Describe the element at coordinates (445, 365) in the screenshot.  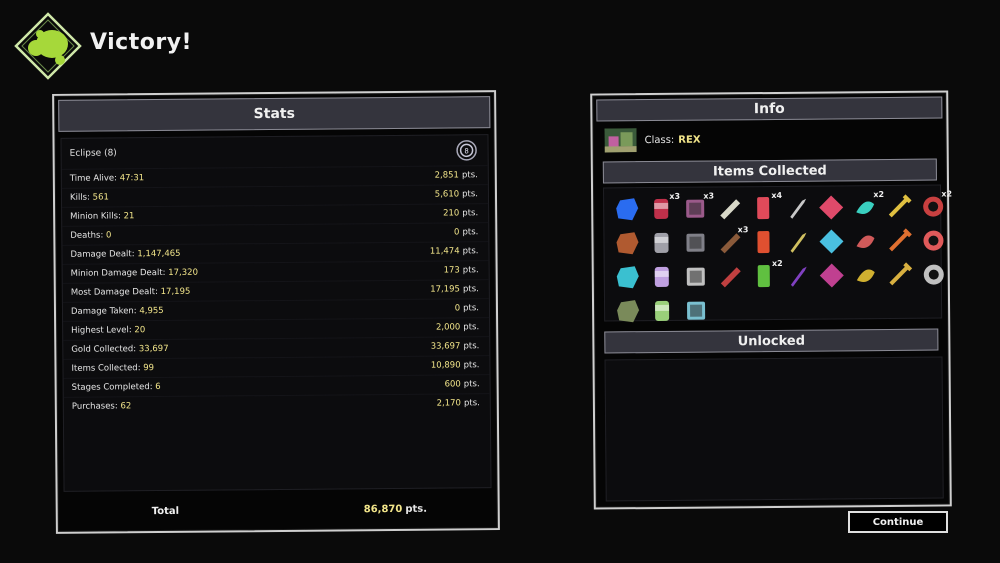
I see `stat-points-value: 10,890` at that location.